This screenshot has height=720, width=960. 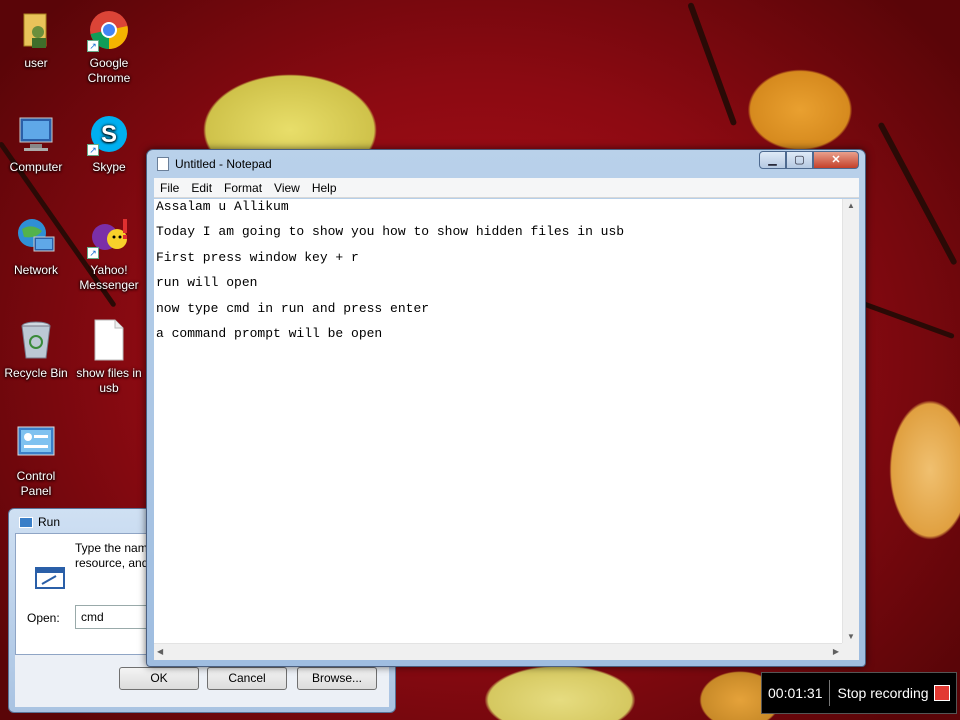 What do you see at coordinates (850, 651) in the screenshot?
I see `resize-grip` at bounding box center [850, 651].